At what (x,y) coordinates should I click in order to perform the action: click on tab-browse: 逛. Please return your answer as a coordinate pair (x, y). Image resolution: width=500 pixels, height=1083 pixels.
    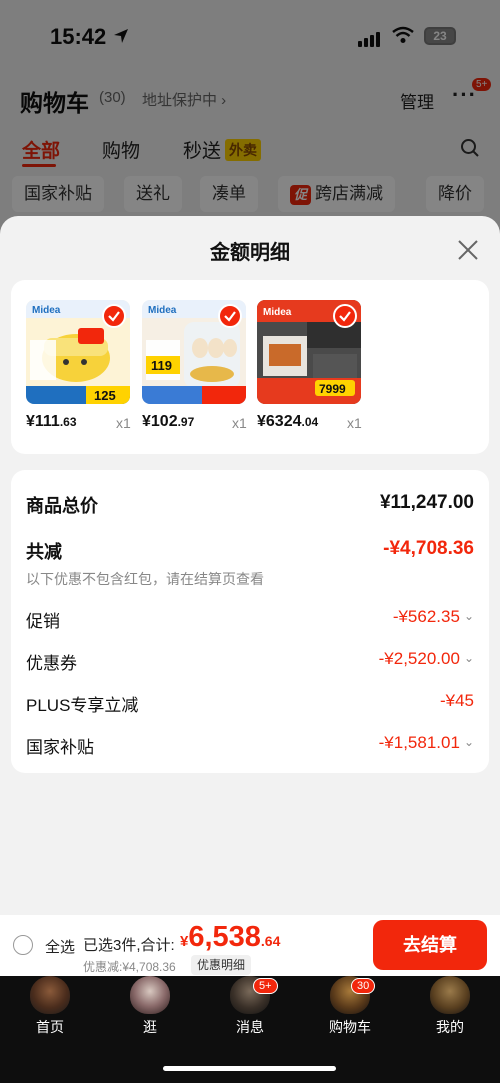
    Looking at the image, I should click on (150, 1006).